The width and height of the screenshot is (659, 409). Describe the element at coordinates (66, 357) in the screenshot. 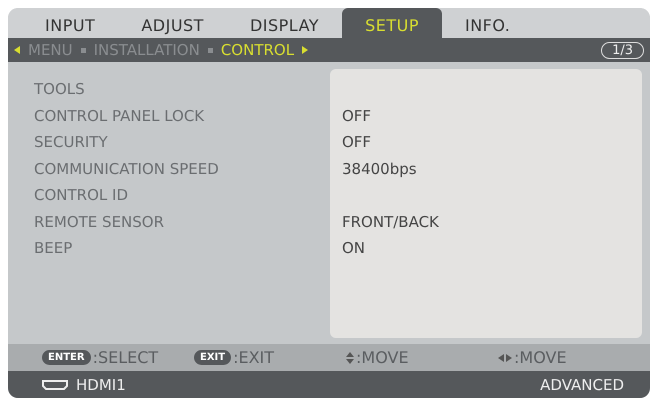

I see `key-badge: ENTER` at that location.